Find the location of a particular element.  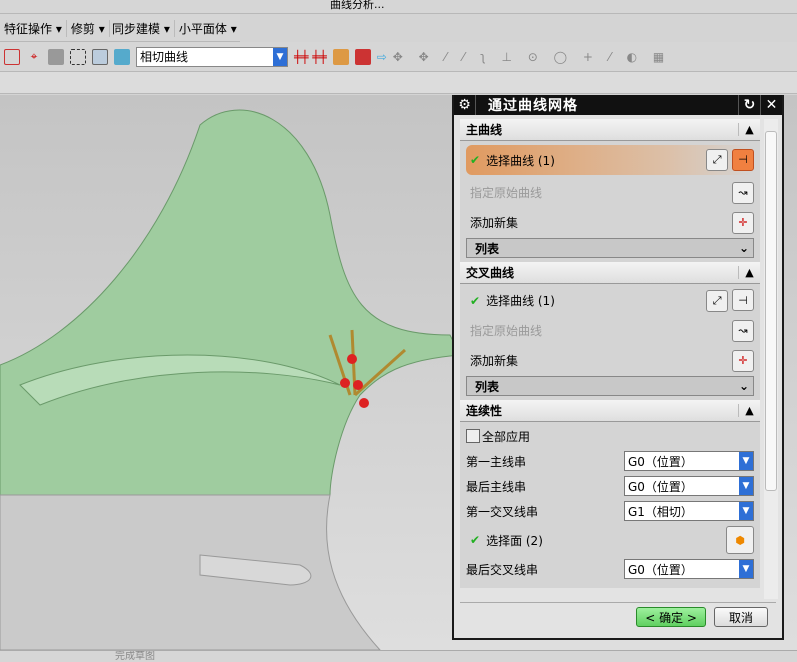

first-cross-select: G1（相切） ▼ is located at coordinates (689, 511).